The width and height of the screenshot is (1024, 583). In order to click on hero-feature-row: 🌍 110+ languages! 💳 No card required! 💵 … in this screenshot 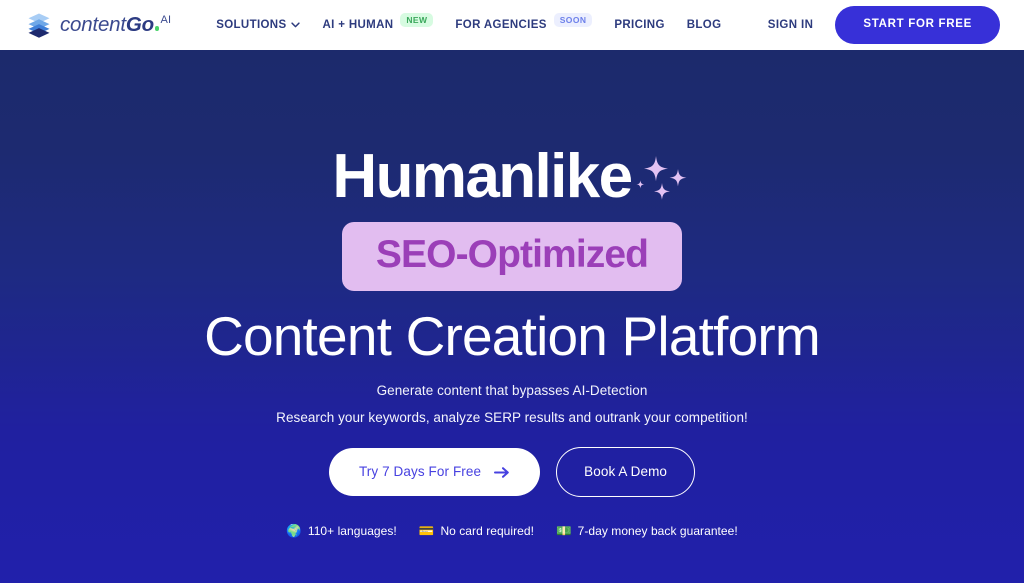, I will do `click(512, 531)`.